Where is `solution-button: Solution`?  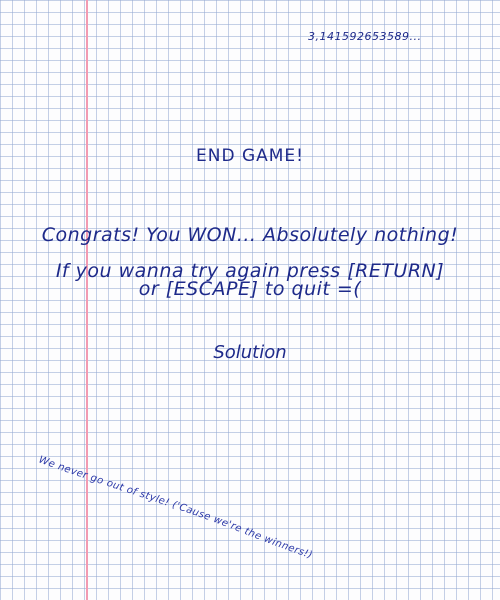
solution-button: Solution is located at coordinates (250, 352).